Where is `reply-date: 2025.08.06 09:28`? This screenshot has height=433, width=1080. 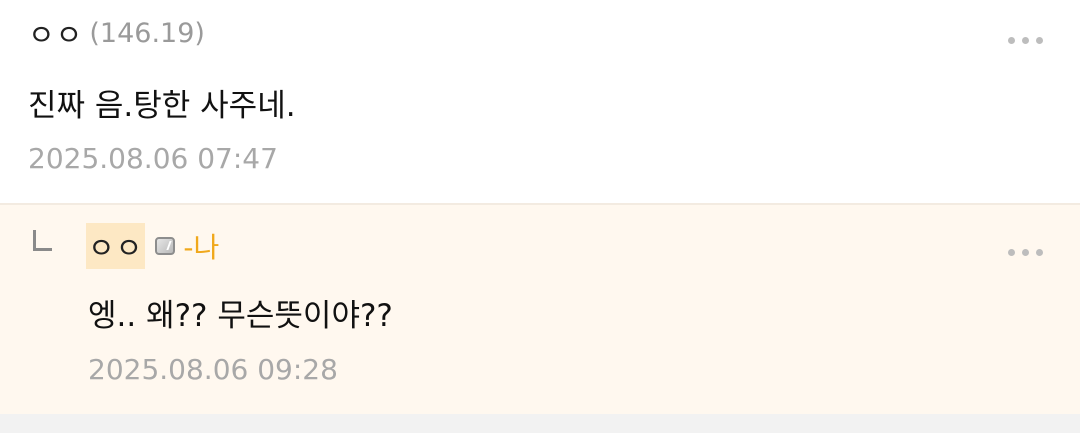 reply-date: 2025.08.06 09:28 is located at coordinates (213, 369).